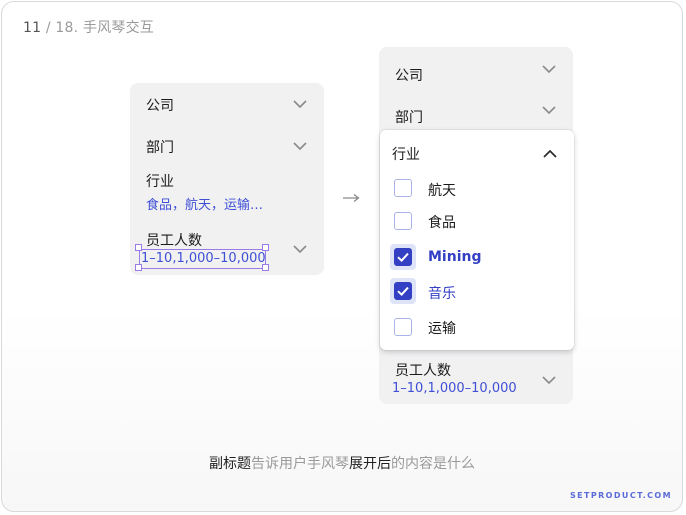  I want to click on selection-frame, so click(202, 259).